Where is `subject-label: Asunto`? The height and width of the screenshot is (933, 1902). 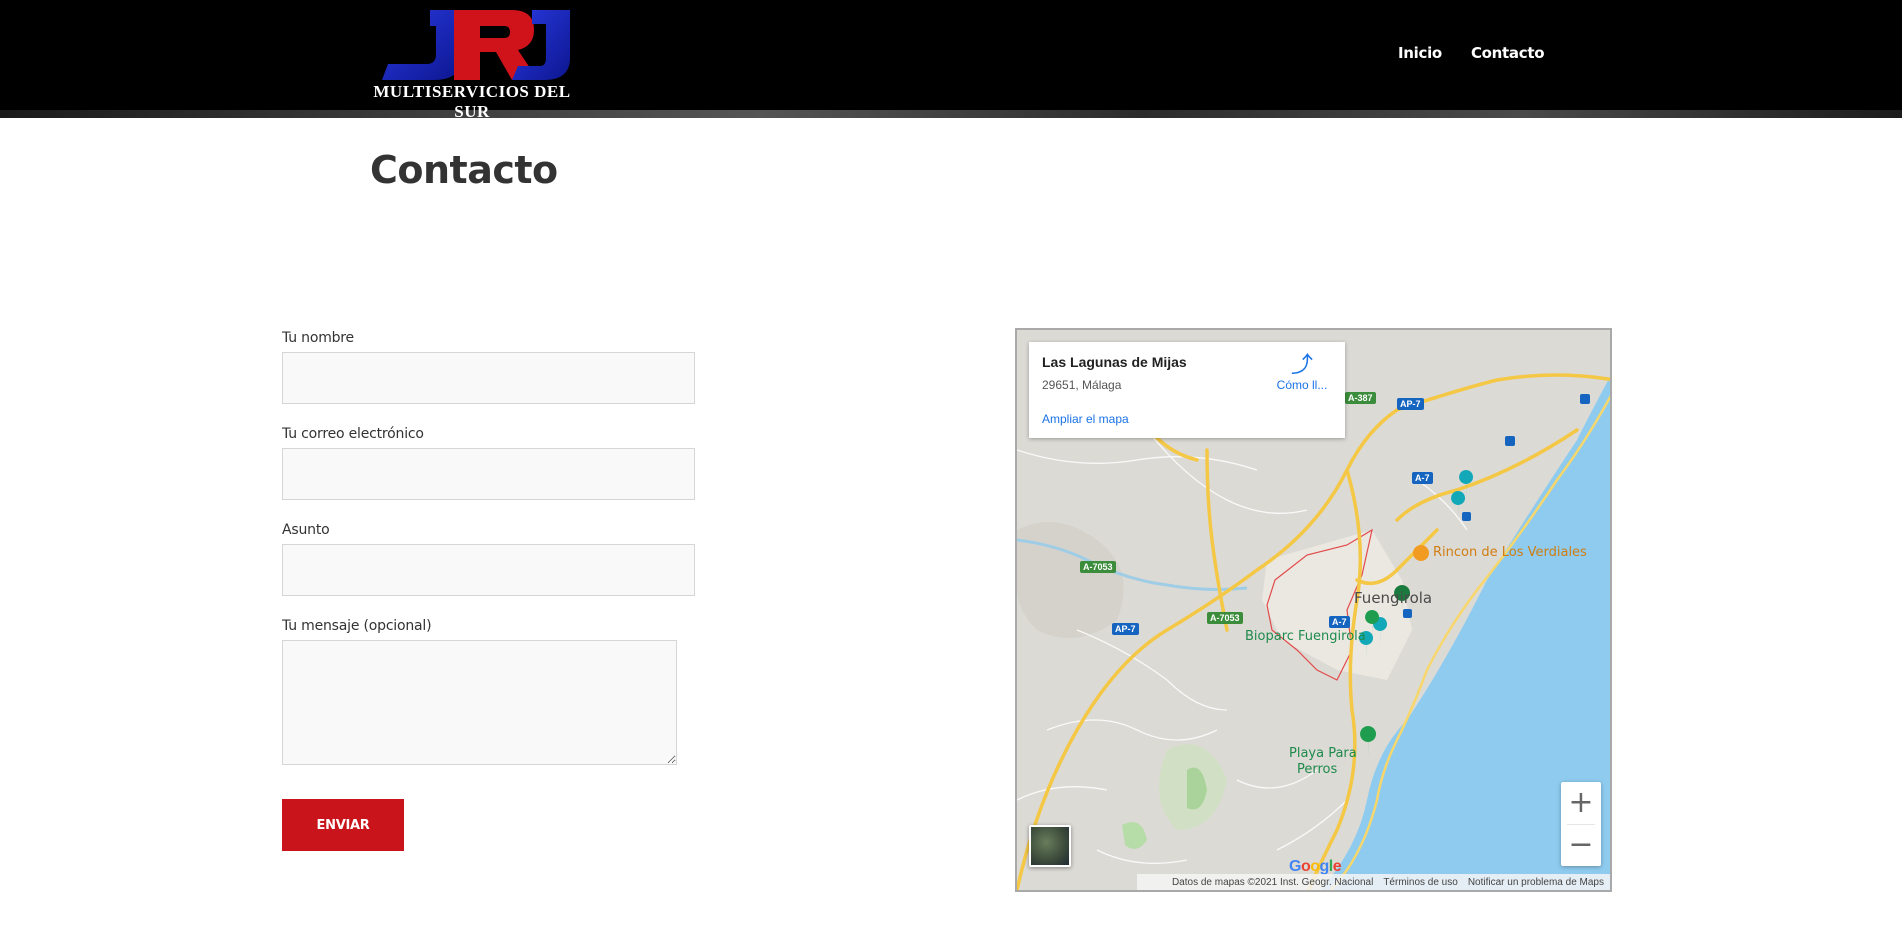 subject-label: Asunto is located at coordinates (306, 530).